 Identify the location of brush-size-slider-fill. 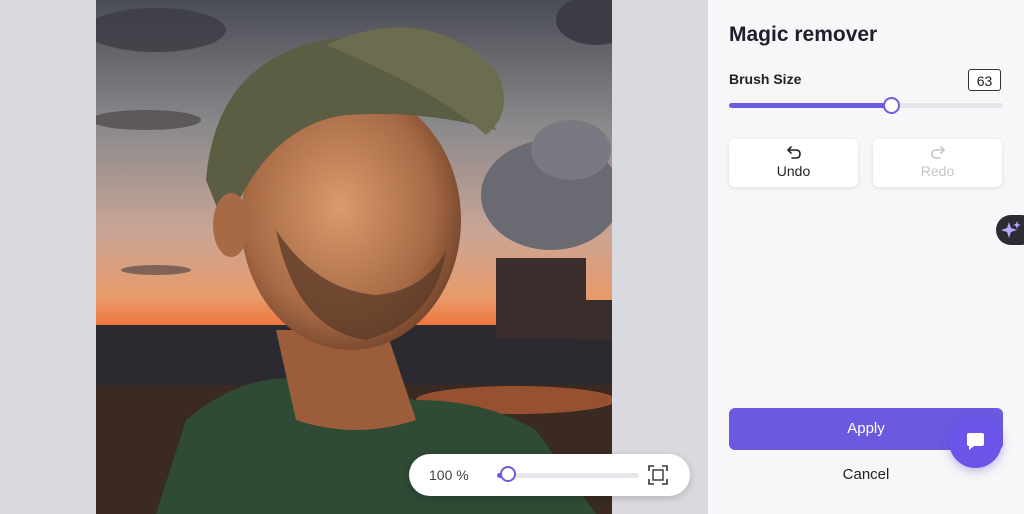
(810, 105).